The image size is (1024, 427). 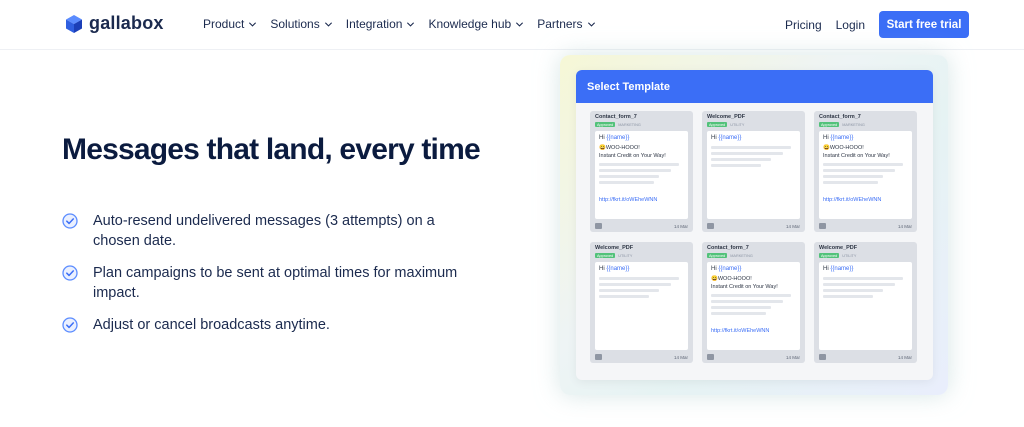 I want to click on menu-item-product: Product, so click(x=230, y=24).